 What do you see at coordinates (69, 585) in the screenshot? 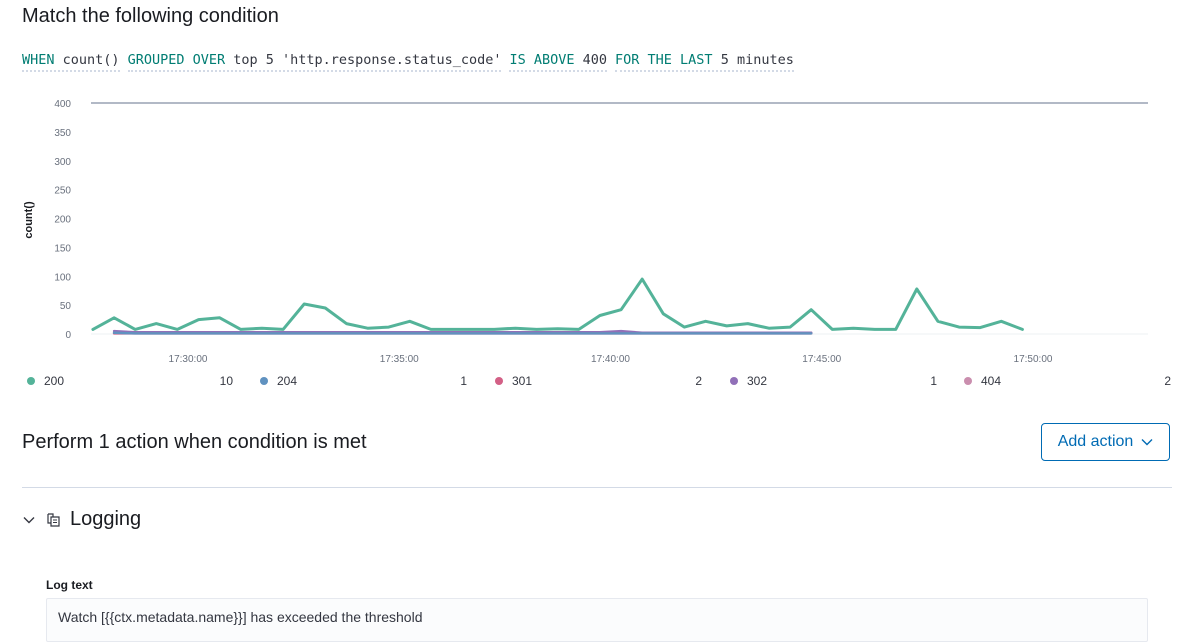
I see `log-text-label: Log text` at bounding box center [69, 585].